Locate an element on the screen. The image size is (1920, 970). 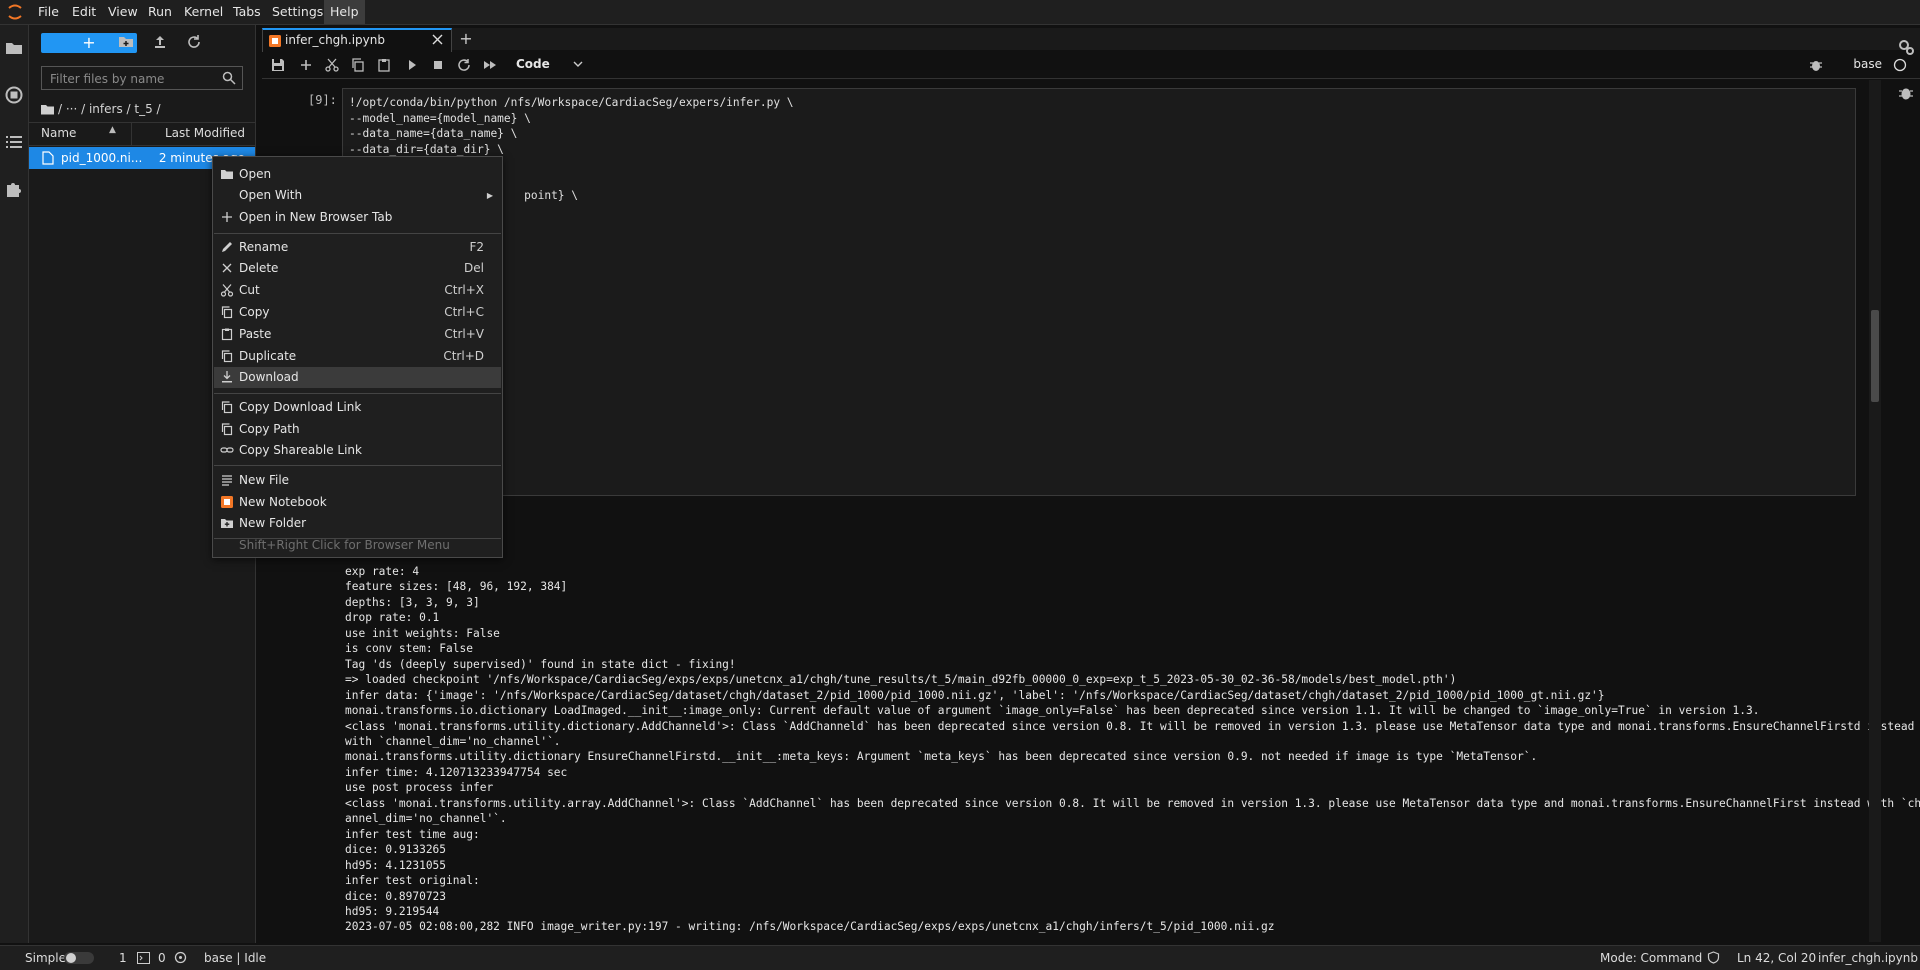
debugger-panel-icon is located at coordinates (1906, 93).